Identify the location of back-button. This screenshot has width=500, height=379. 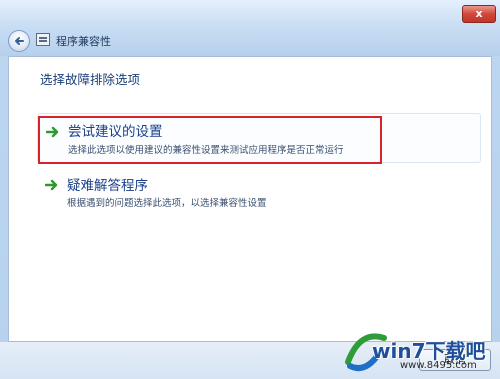
(19, 41).